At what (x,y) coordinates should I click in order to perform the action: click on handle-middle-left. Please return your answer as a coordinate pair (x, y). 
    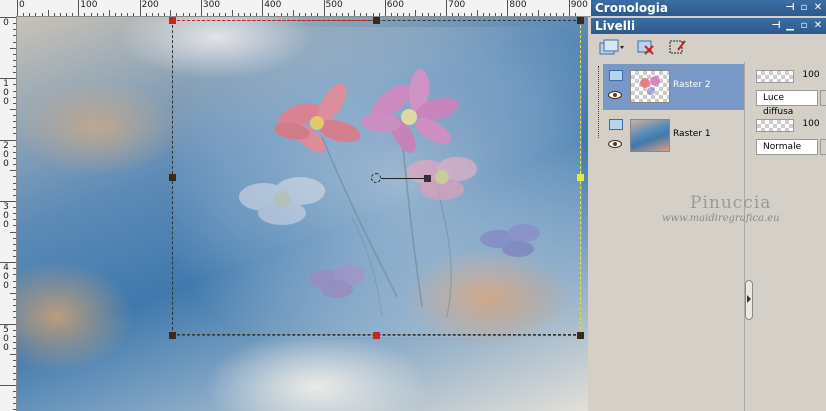
    Looking at the image, I should click on (172, 177).